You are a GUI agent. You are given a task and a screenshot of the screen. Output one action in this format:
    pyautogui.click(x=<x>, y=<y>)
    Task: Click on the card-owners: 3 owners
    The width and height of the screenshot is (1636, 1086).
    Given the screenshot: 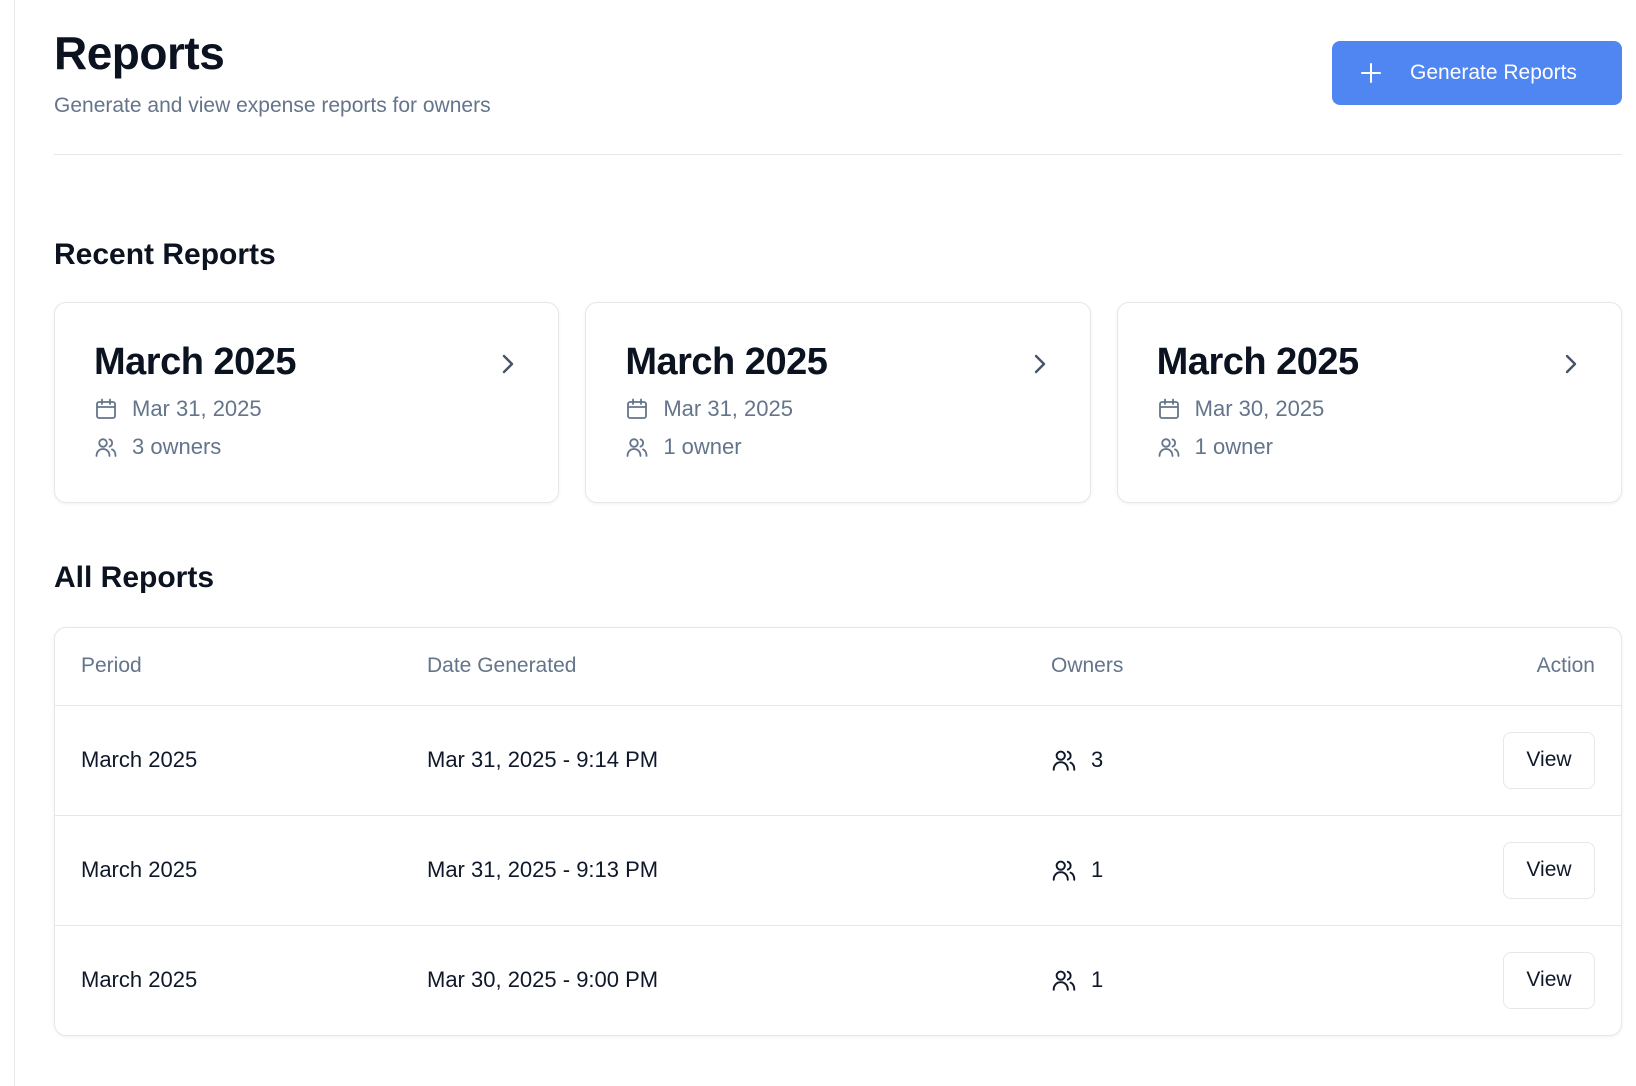 What is the action you would take?
    pyautogui.click(x=157, y=447)
    